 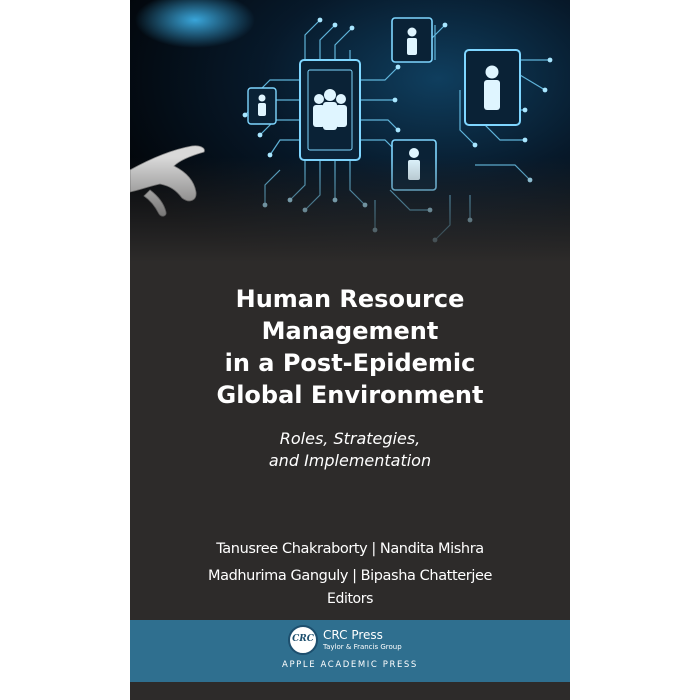 I want to click on editor-name: Tanusree Chakraborty, so click(x=292, y=549).